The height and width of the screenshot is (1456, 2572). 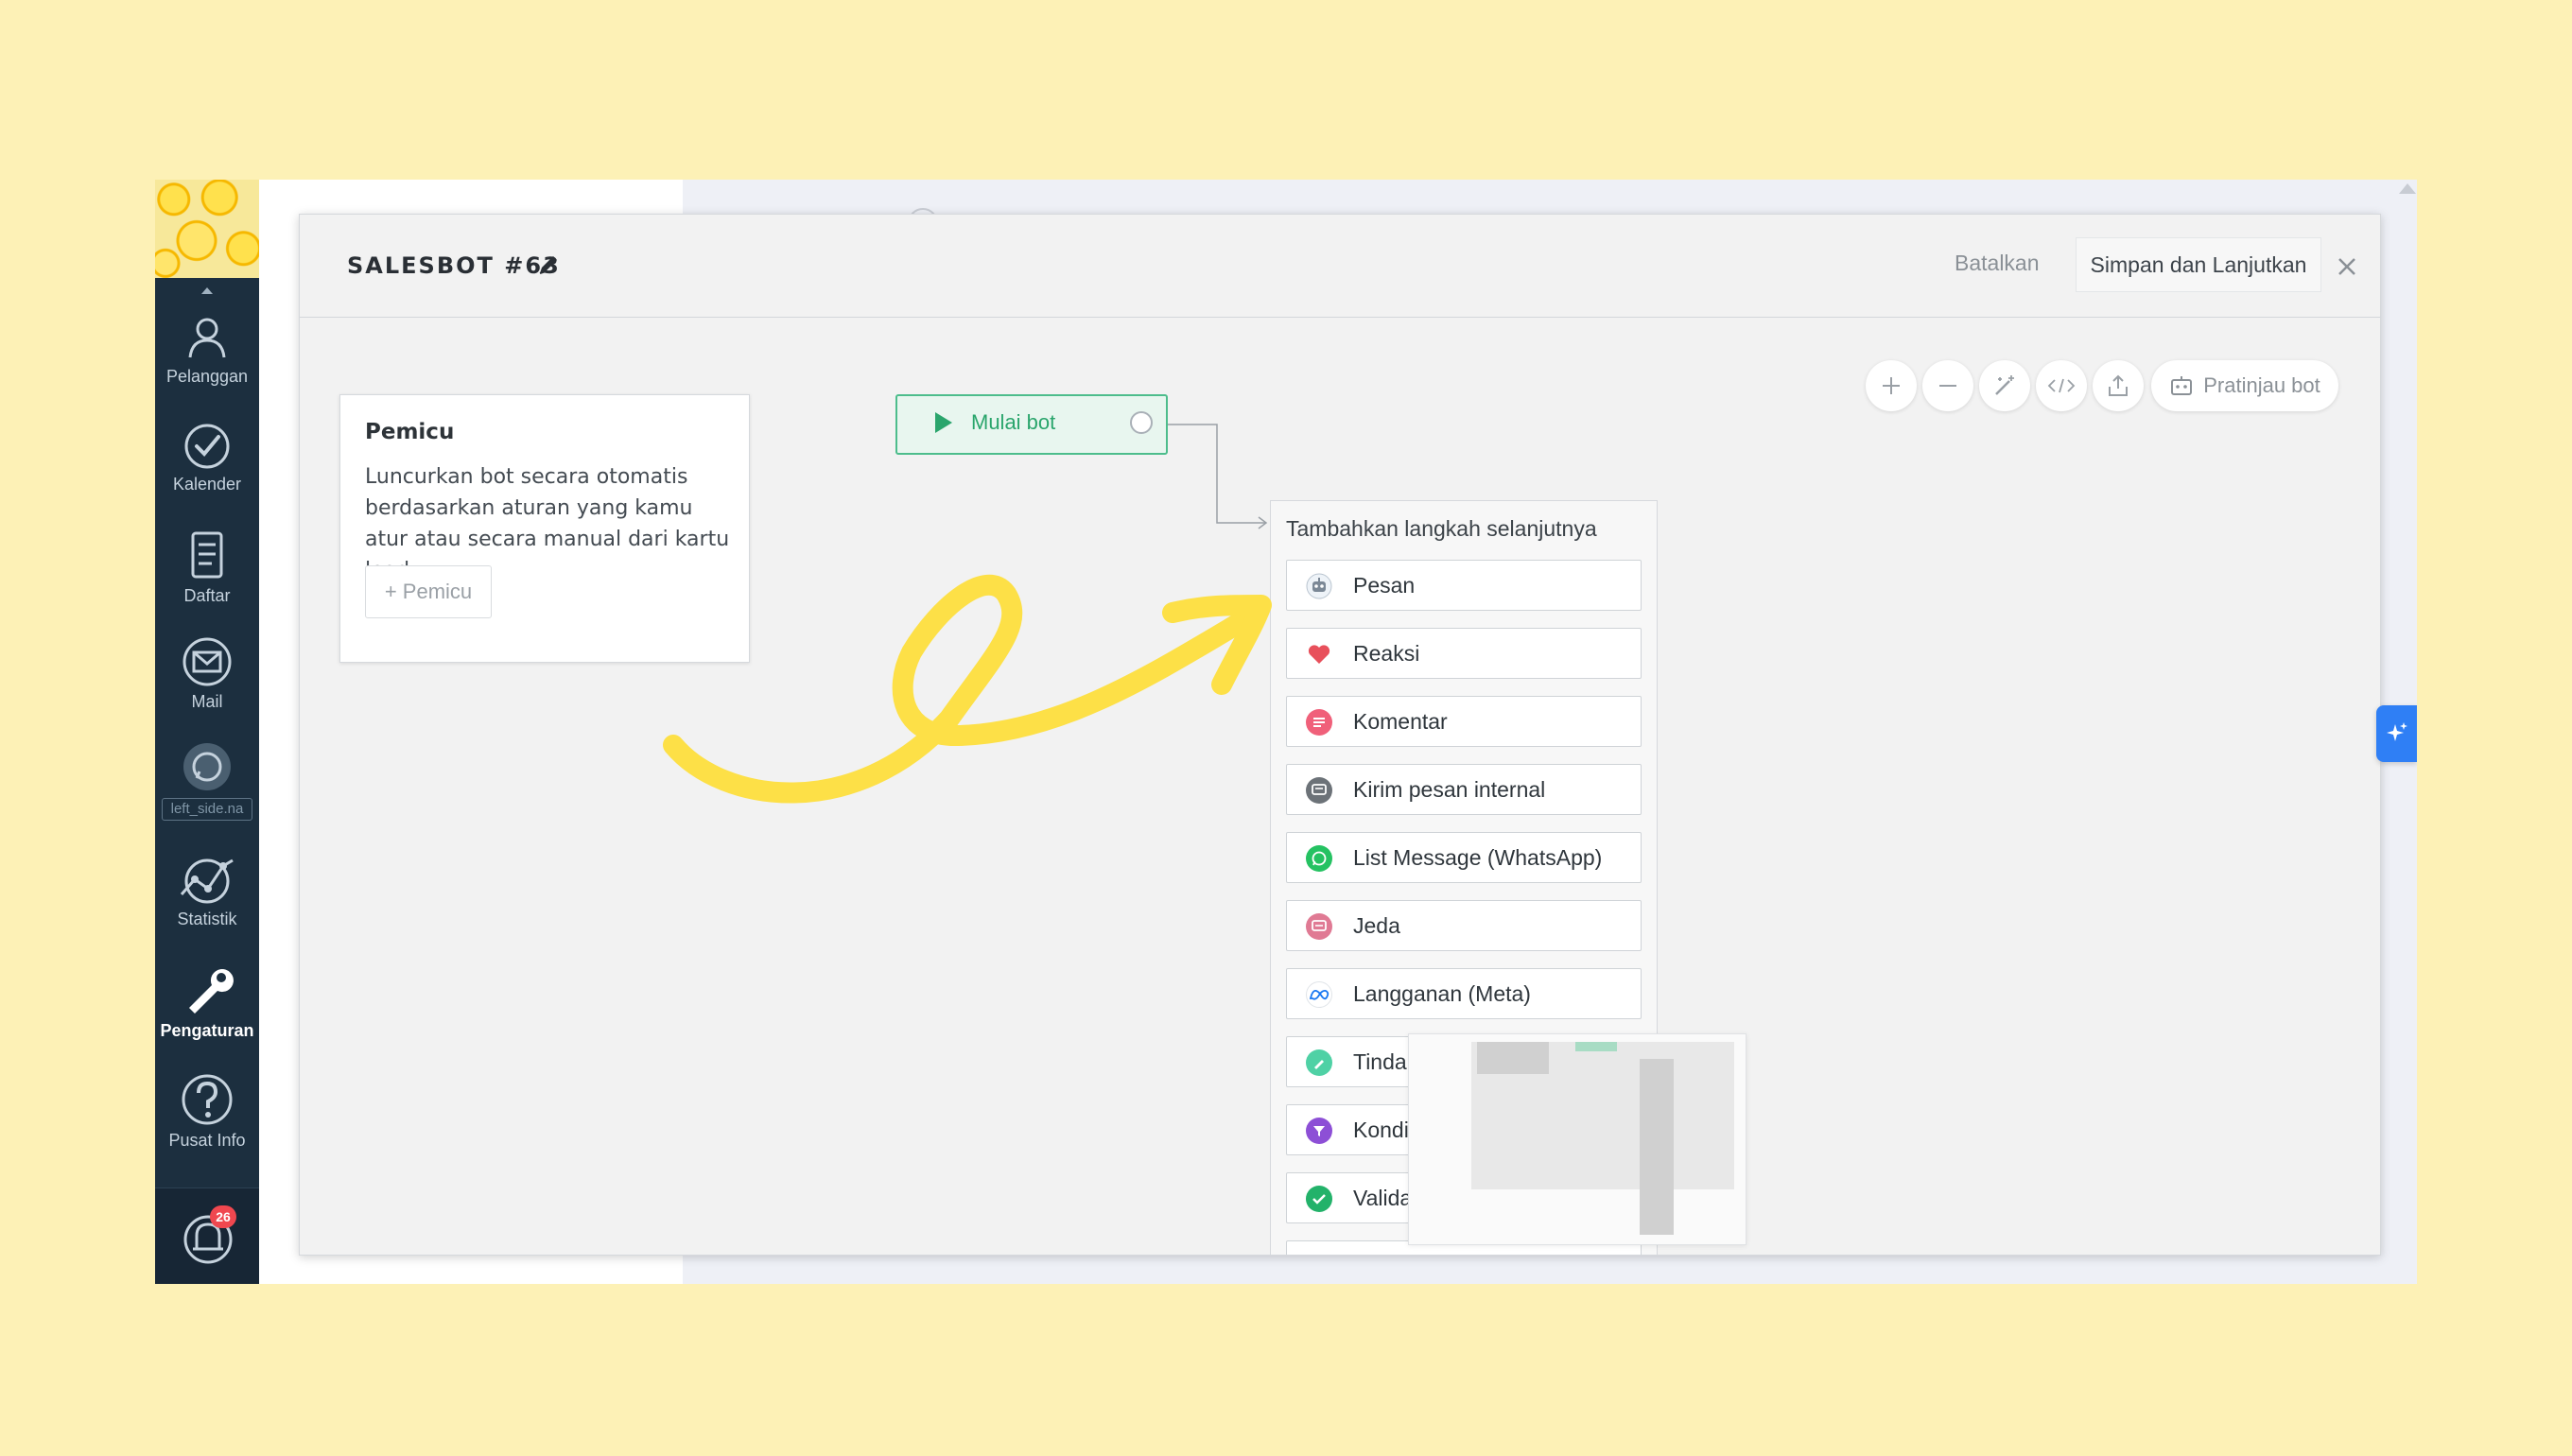 I want to click on ai-assistant-button, so click(x=2396, y=733).